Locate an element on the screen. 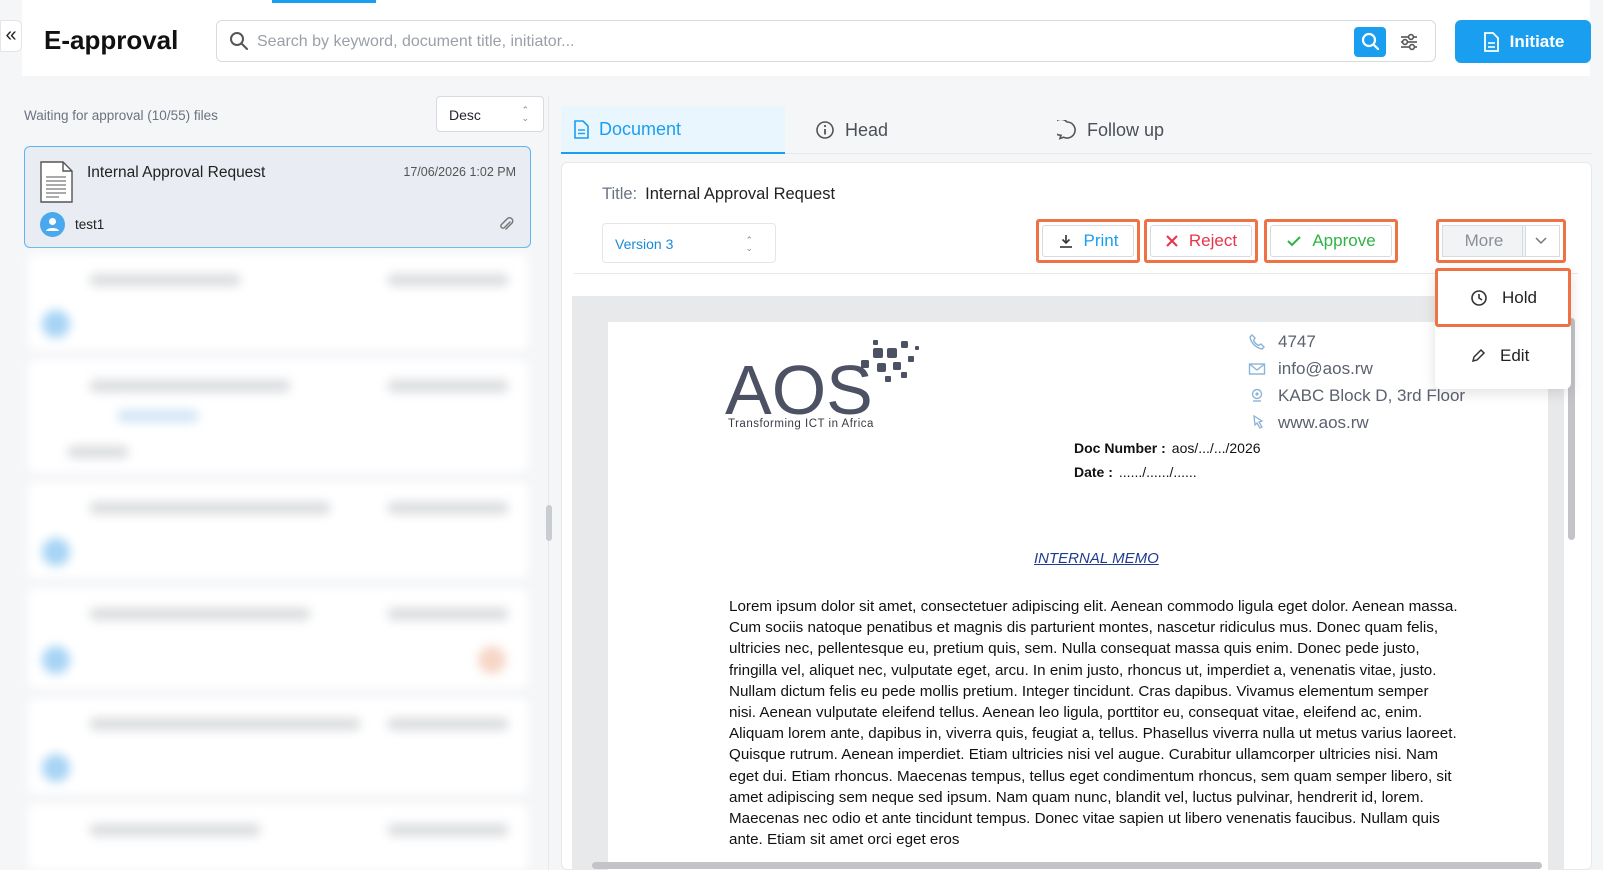 The height and width of the screenshot is (870, 1603). file-date: 17/06/2026 1:02 PM is located at coordinates (459, 172).